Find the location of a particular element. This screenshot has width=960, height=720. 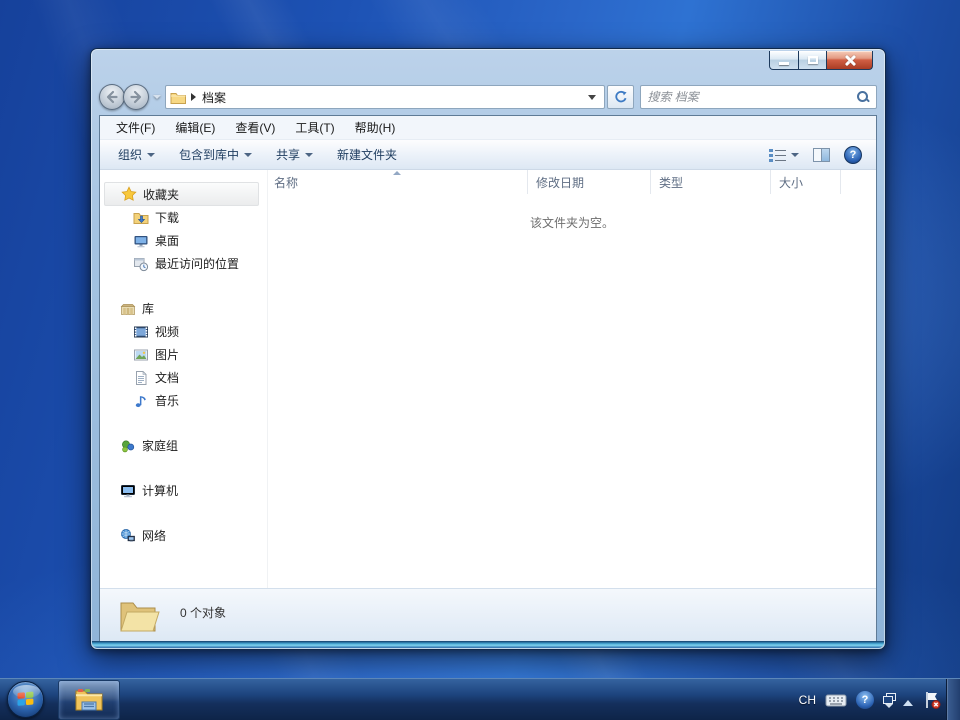

titlebar is located at coordinates (488, 64).